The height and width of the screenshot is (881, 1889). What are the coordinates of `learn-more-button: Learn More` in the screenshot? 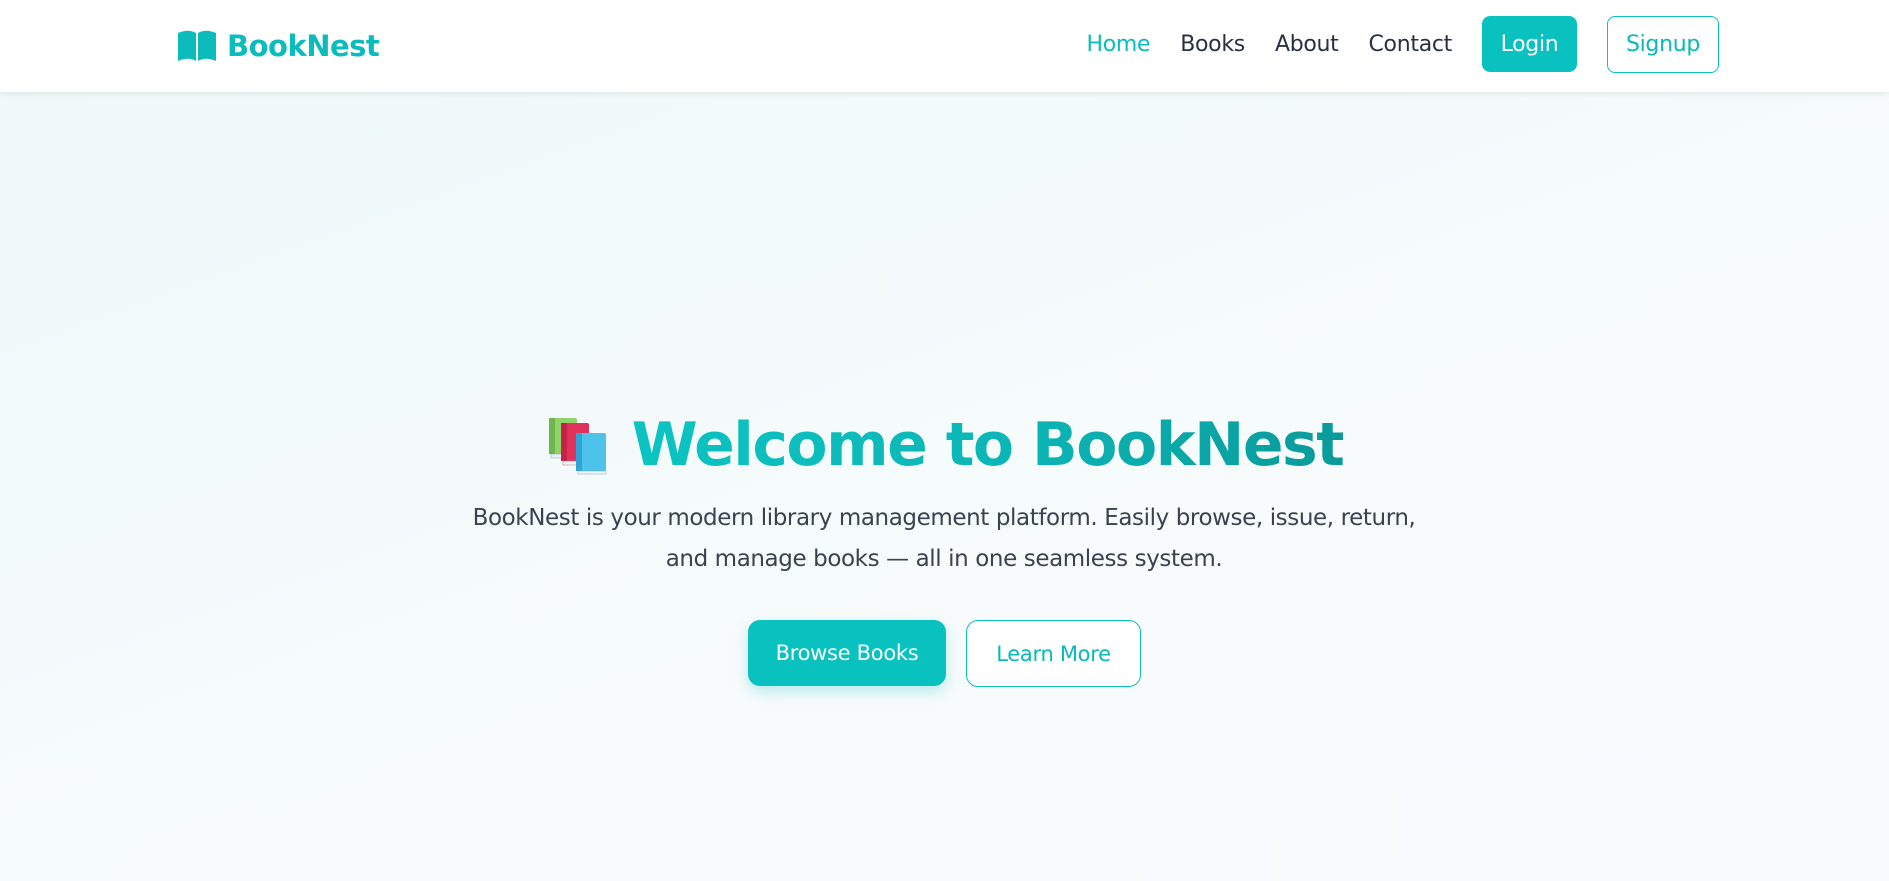 It's located at (1053, 653).